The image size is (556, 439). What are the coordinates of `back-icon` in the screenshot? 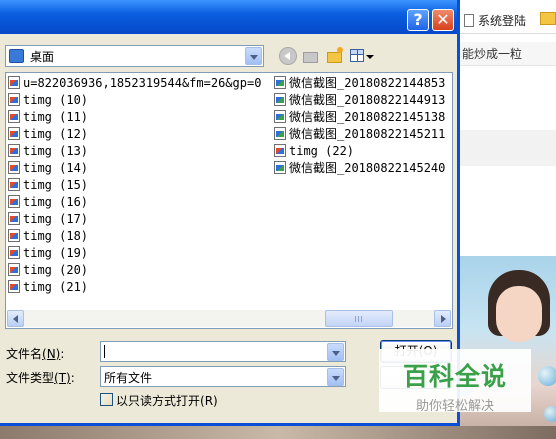 It's located at (288, 56).